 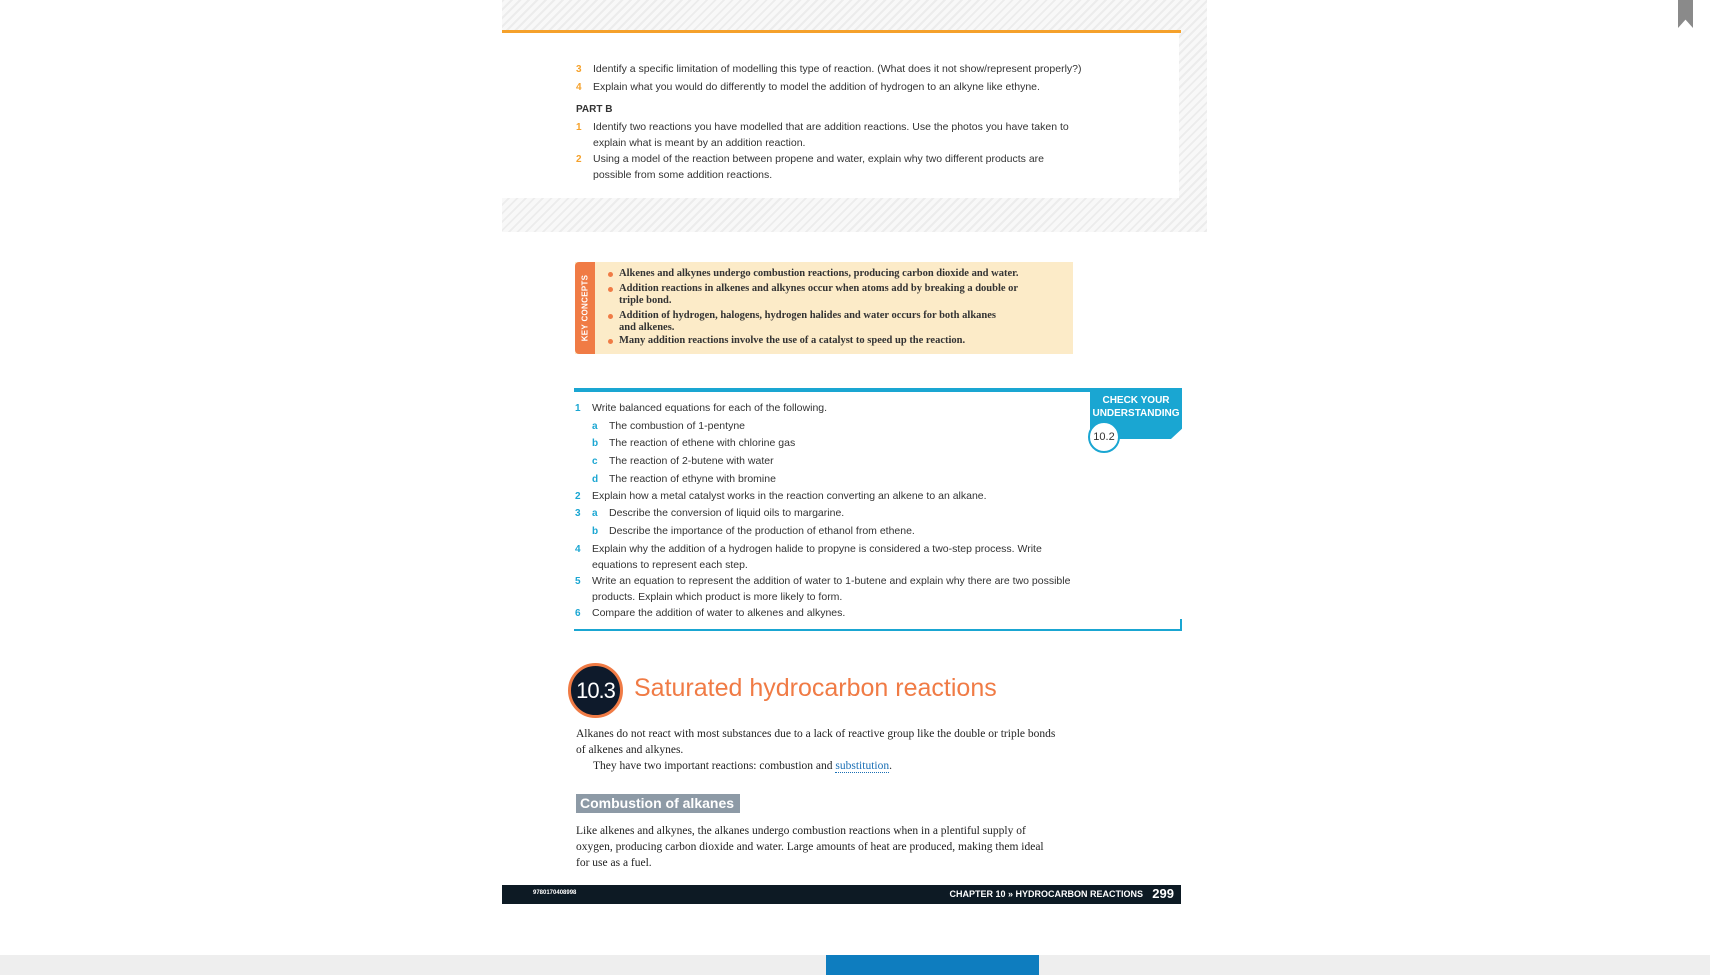 I want to click on check-understanding-corner, so click(x=1181, y=625).